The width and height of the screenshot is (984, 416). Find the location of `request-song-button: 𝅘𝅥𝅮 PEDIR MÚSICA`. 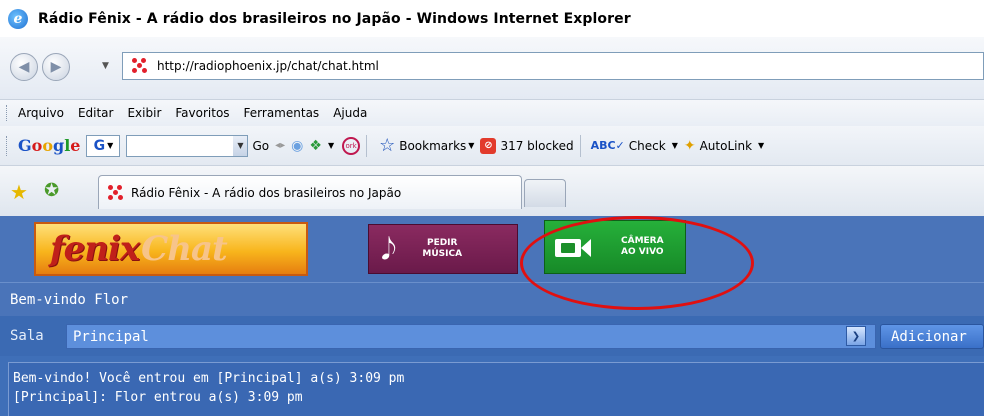

request-song-button: 𝅘𝅥𝅮 PEDIR MÚSICA is located at coordinates (443, 249).